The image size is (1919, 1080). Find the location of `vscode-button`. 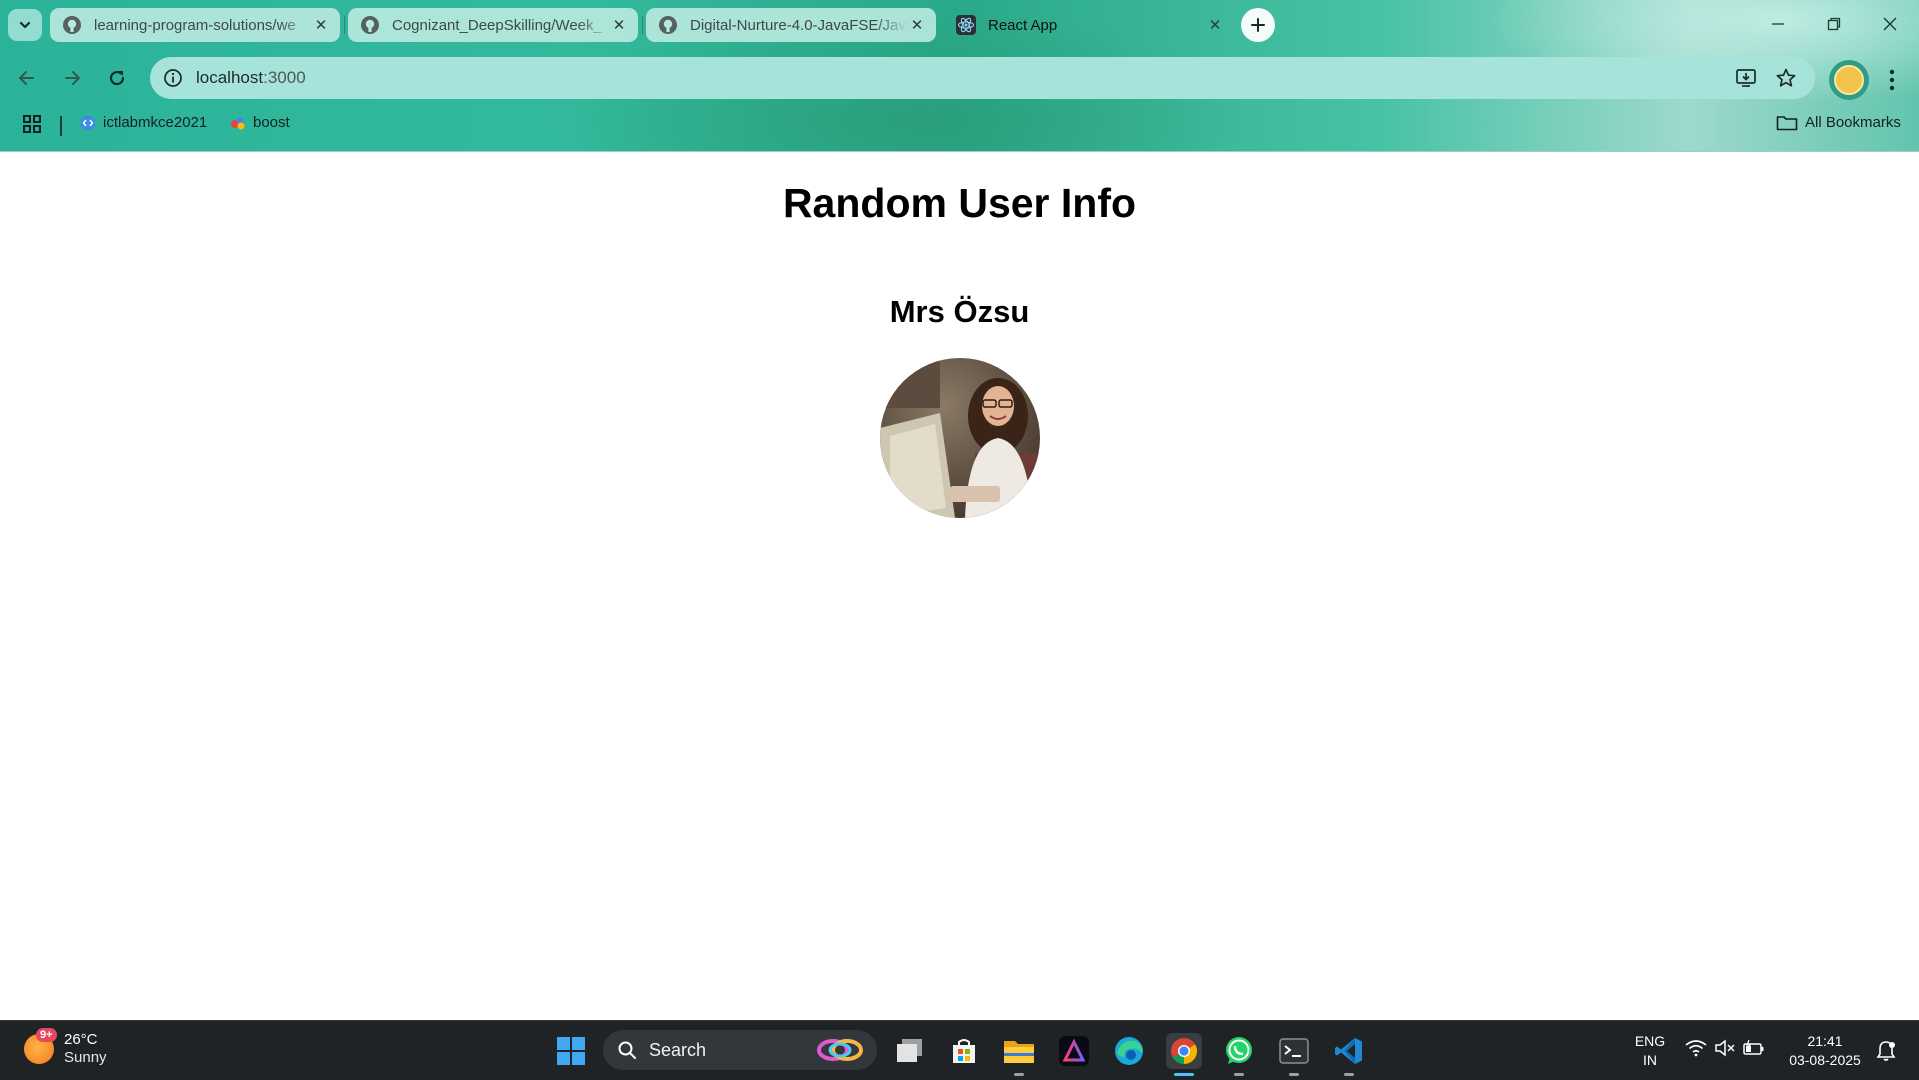

vscode-button is located at coordinates (1349, 1054).